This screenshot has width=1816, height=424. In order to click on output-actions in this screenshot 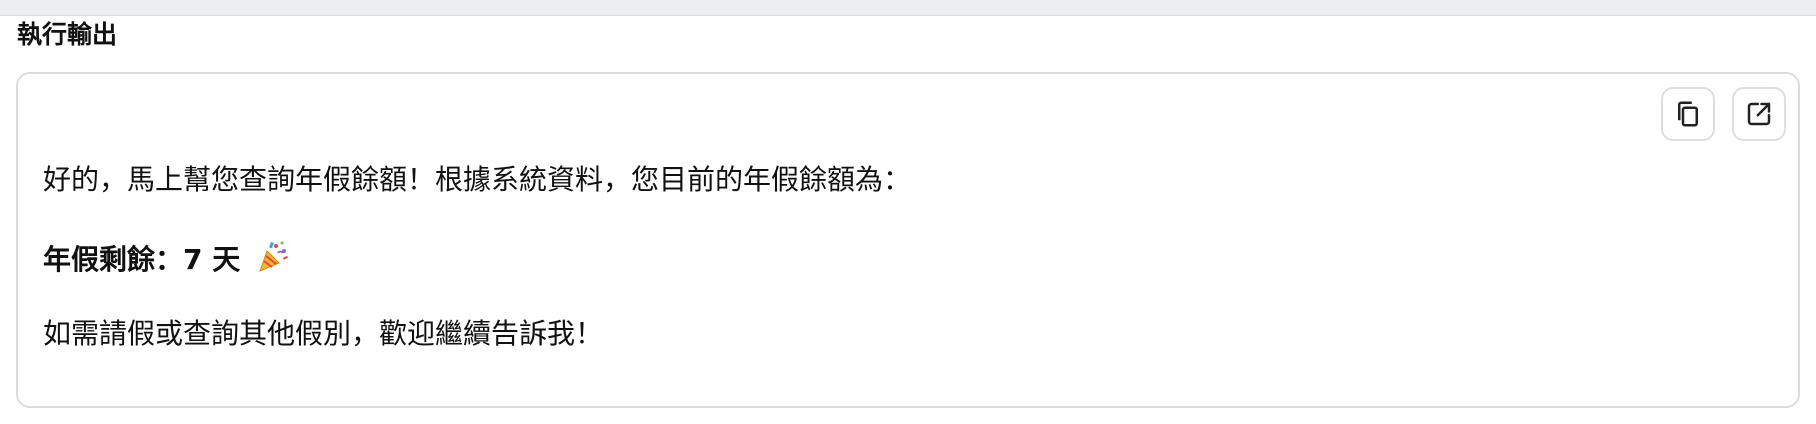, I will do `click(1723, 114)`.